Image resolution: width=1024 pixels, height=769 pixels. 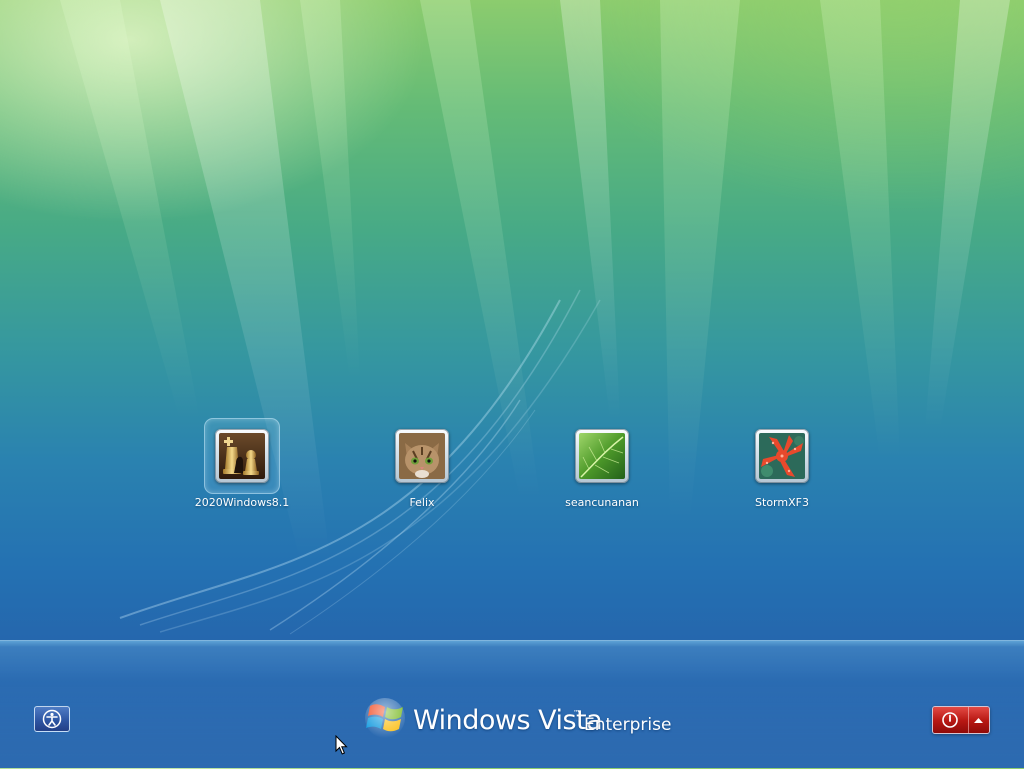 I want to click on selection-highlight, so click(x=242, y=456).